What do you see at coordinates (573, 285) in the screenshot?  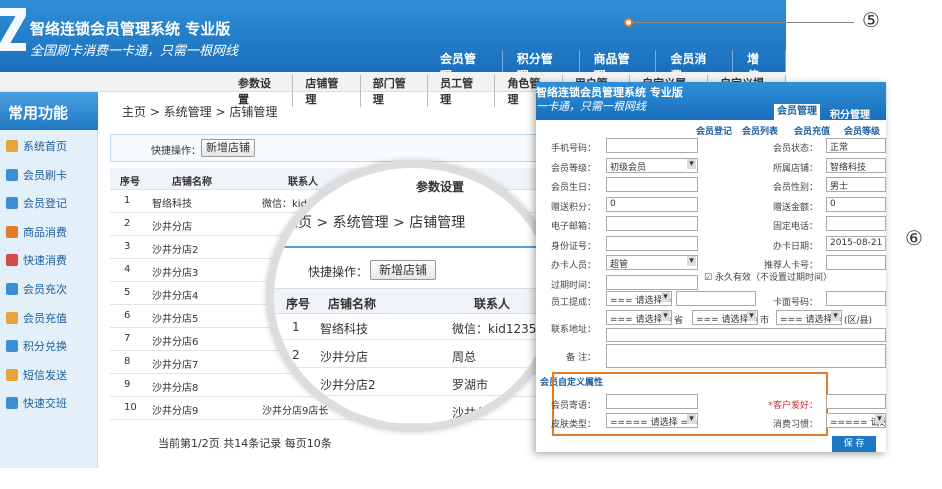 I see `field-label: 过期时间：` at bounding box center [573, 285].